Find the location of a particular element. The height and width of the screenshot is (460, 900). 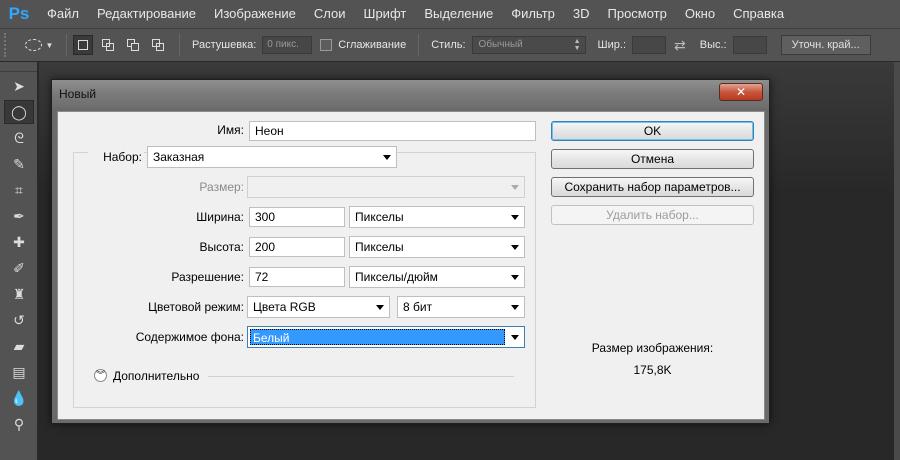

antialias-label: Сглаживание is located at coordinates (372, 45).